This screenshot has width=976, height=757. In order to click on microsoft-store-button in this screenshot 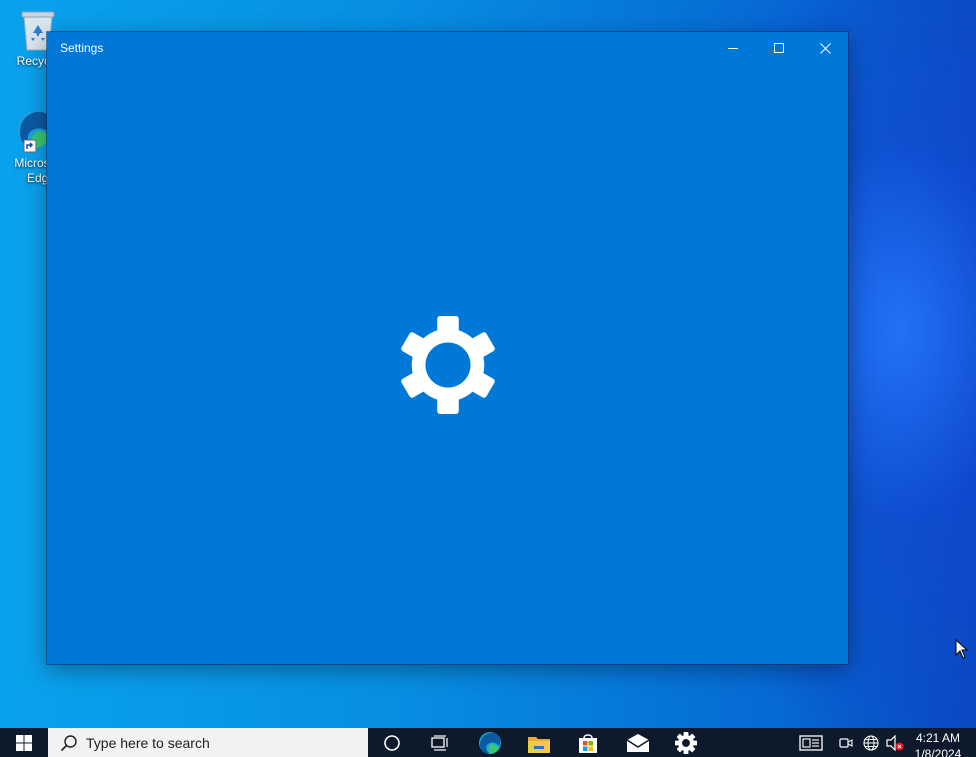, I will do `click(588, 742)`.